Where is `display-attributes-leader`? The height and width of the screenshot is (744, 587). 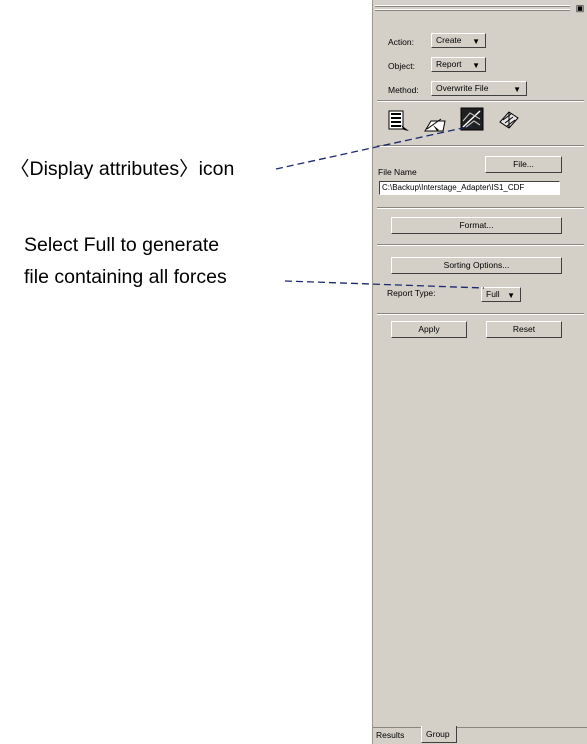 display-attributes-leader is located at coordinates (374, 147).